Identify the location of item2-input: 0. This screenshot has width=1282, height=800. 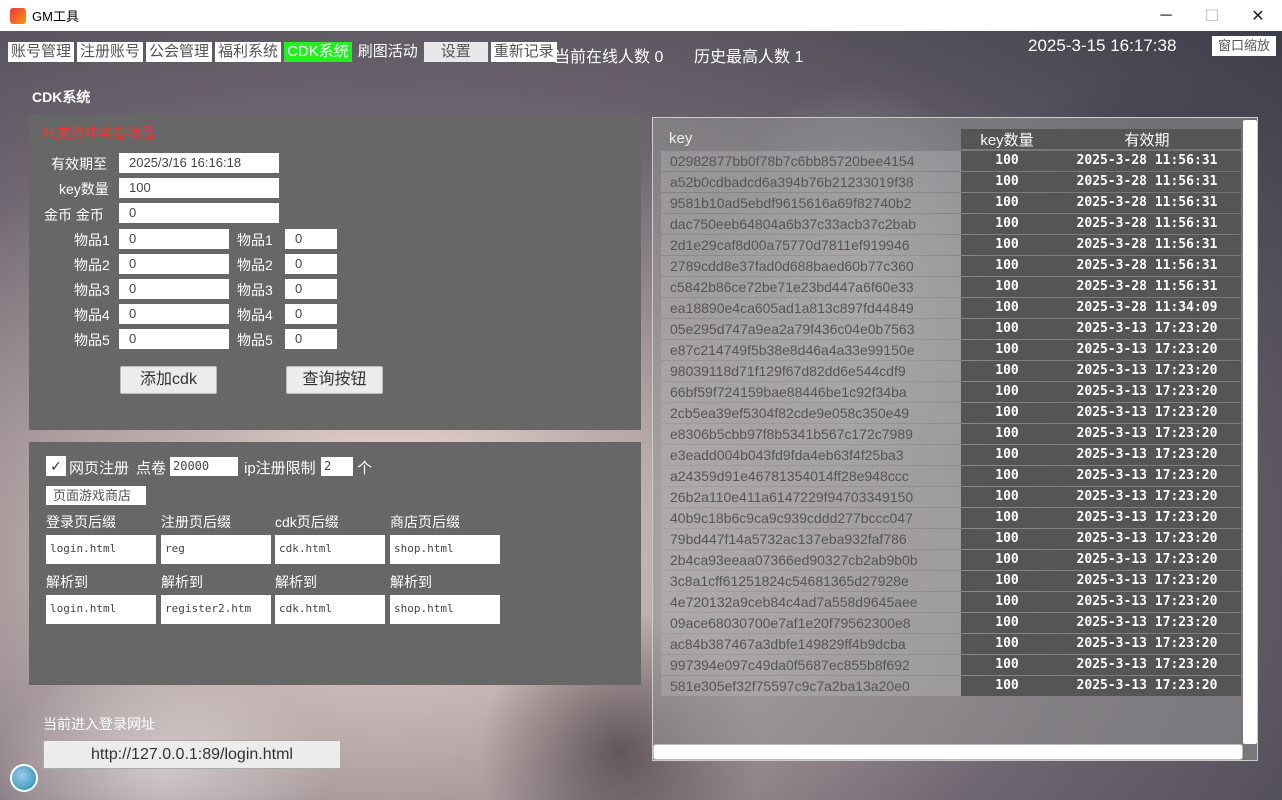
(174, 264).